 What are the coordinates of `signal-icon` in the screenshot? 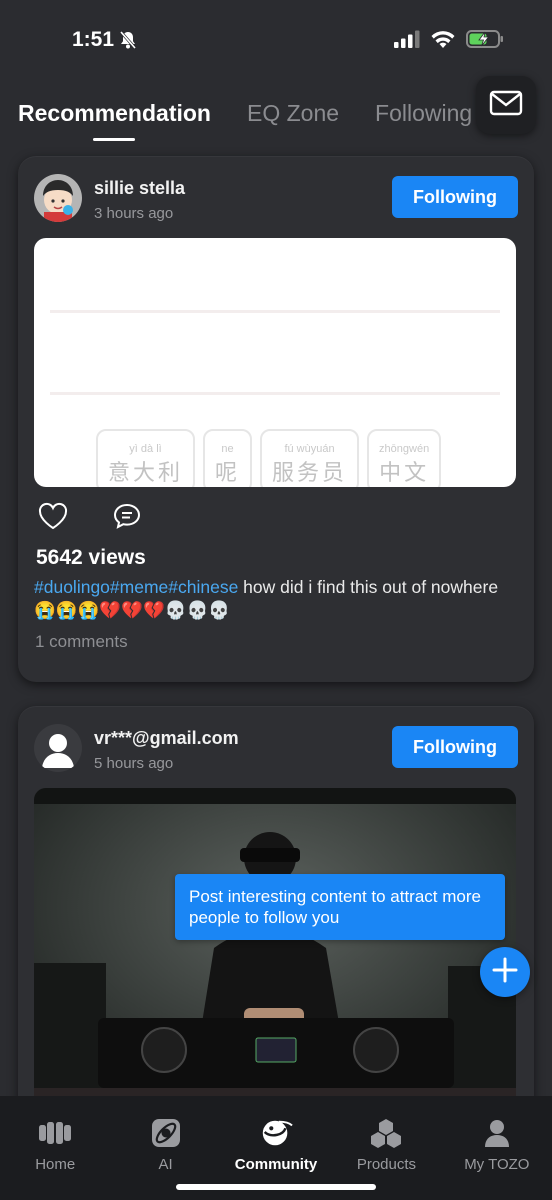 It's located at (407, 41).